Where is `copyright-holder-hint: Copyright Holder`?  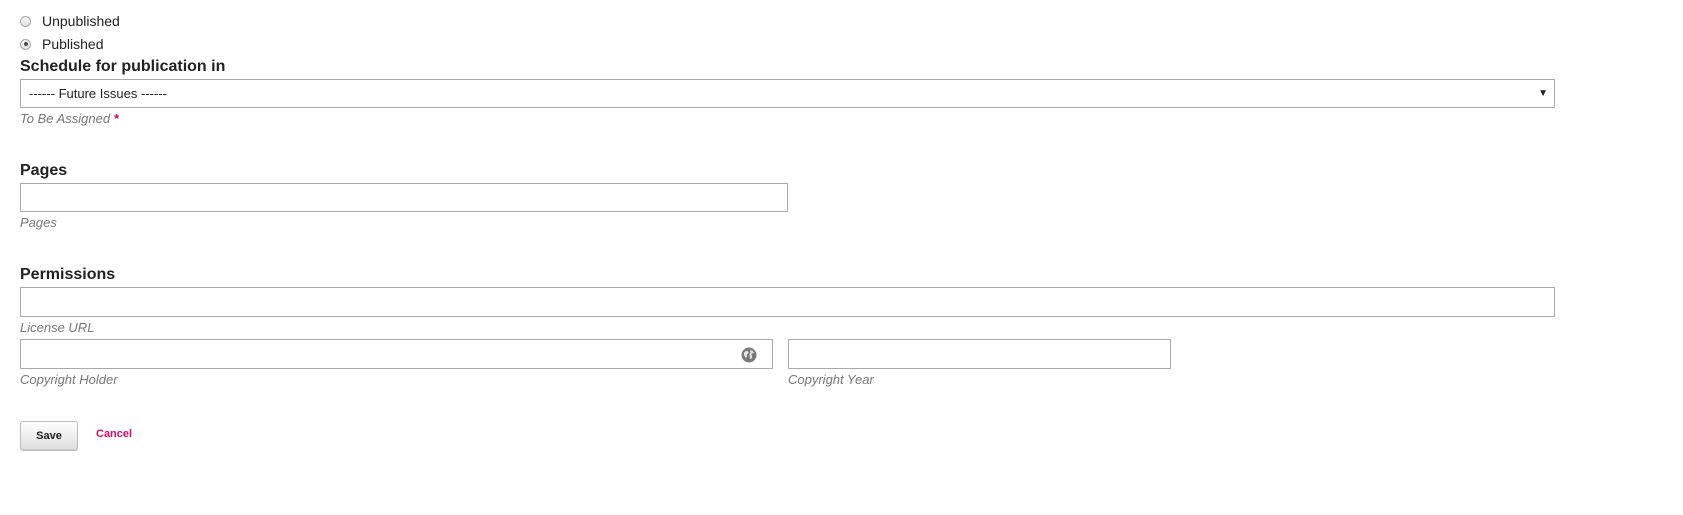
copyright-holder-hint: Copyright Holder is located at coordinates (69, 379).